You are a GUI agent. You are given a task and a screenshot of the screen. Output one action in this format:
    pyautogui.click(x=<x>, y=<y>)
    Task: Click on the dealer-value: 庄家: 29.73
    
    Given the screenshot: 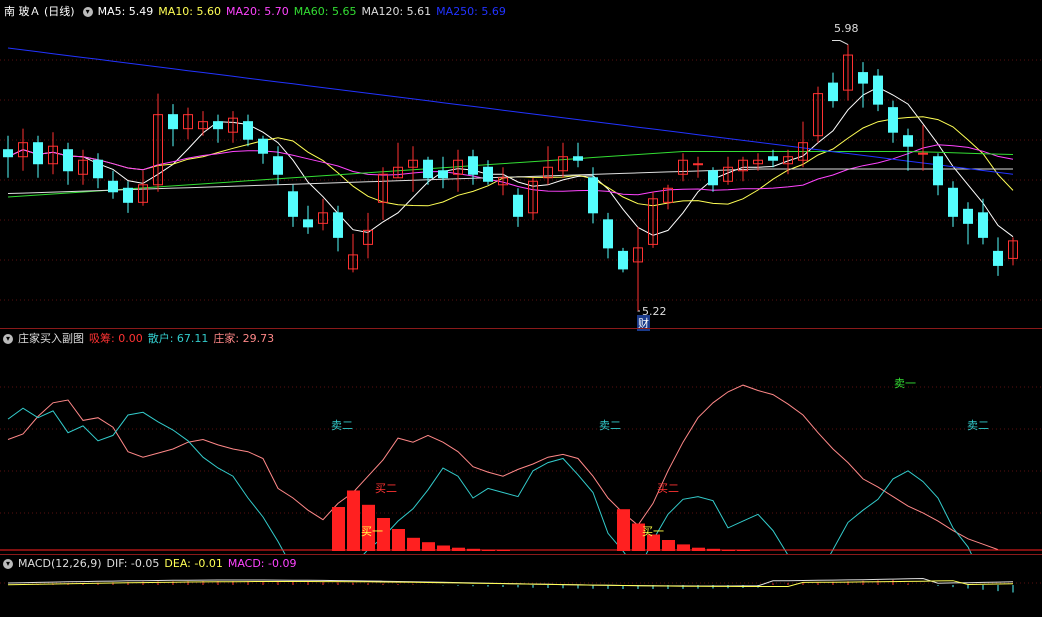 What is the action you would take?
    pyautogui.click(x=244, y=338)
    